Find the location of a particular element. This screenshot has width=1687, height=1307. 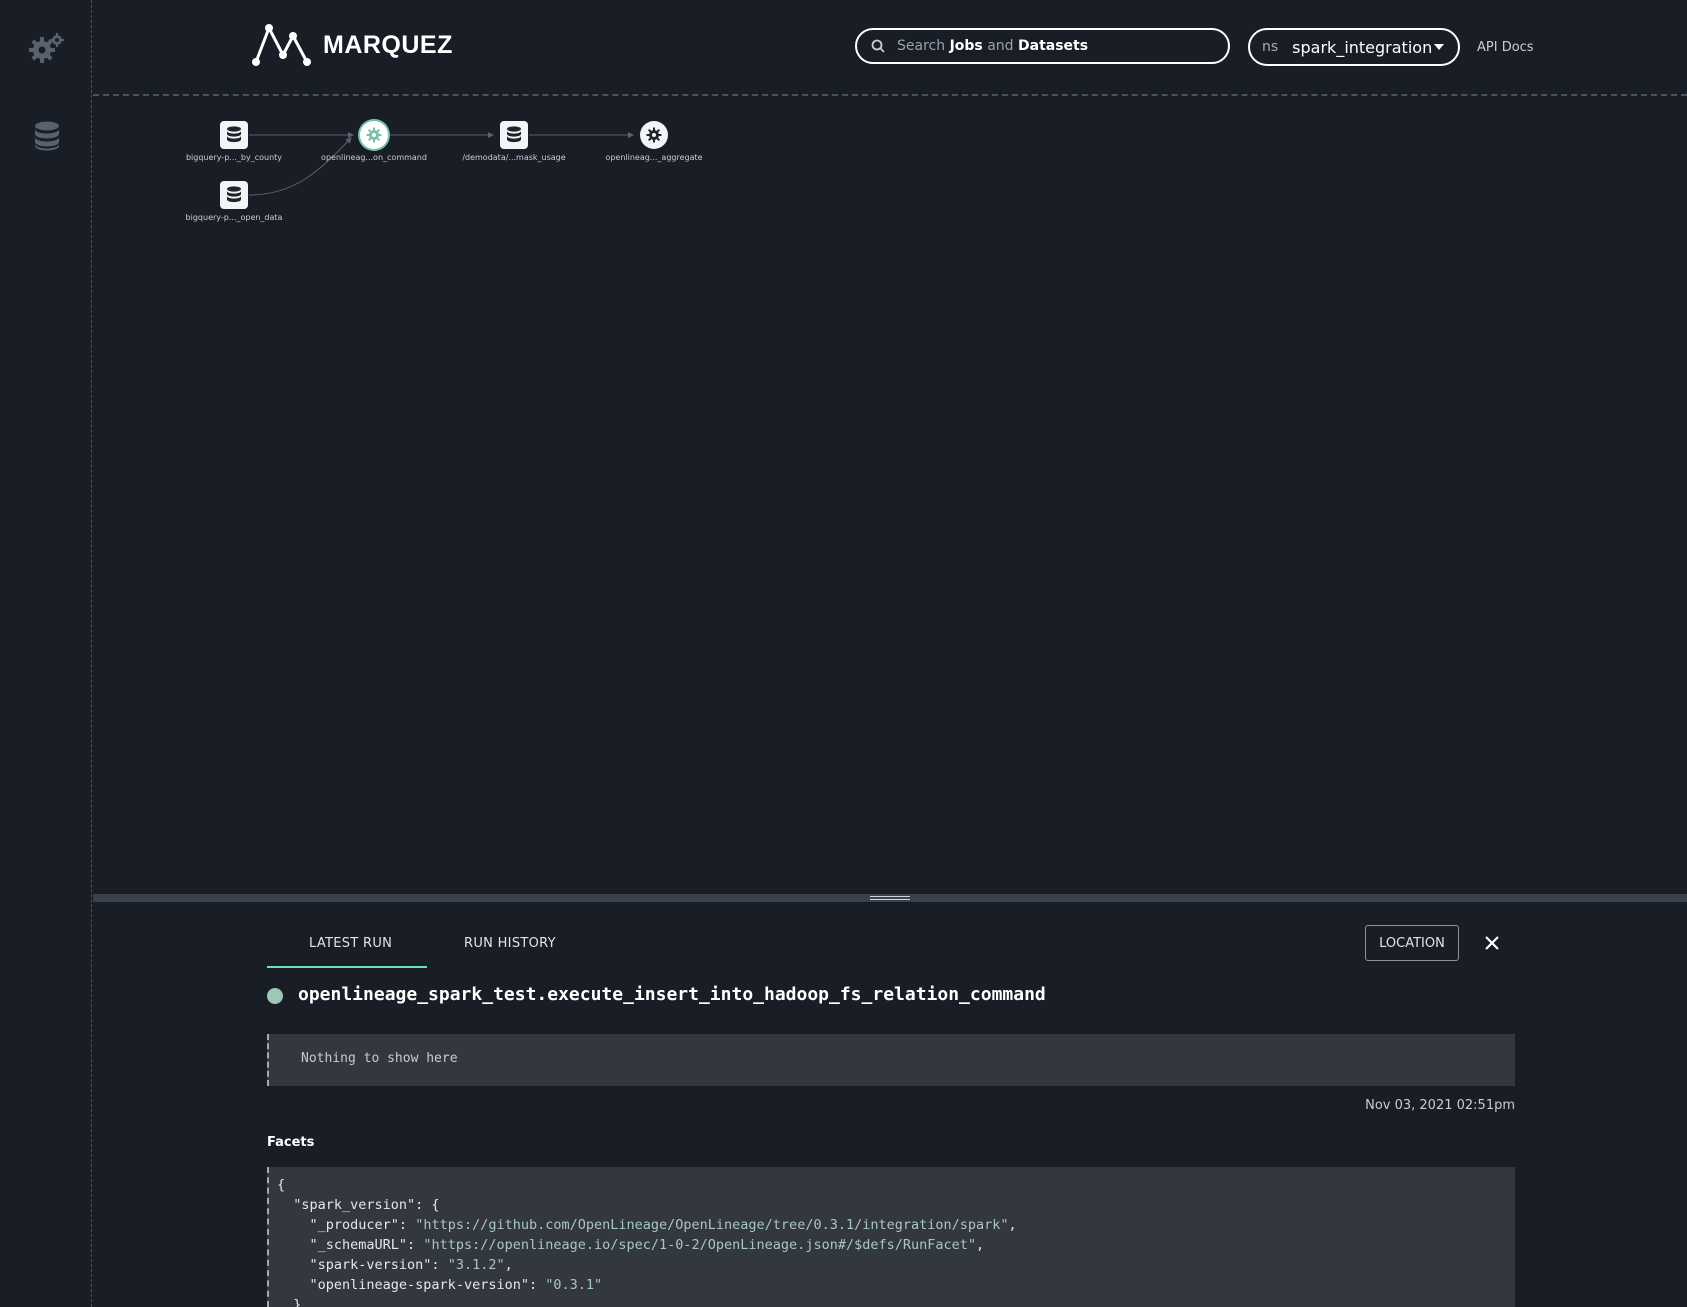

active-tab-indicator is located at coordinates (347, 967).